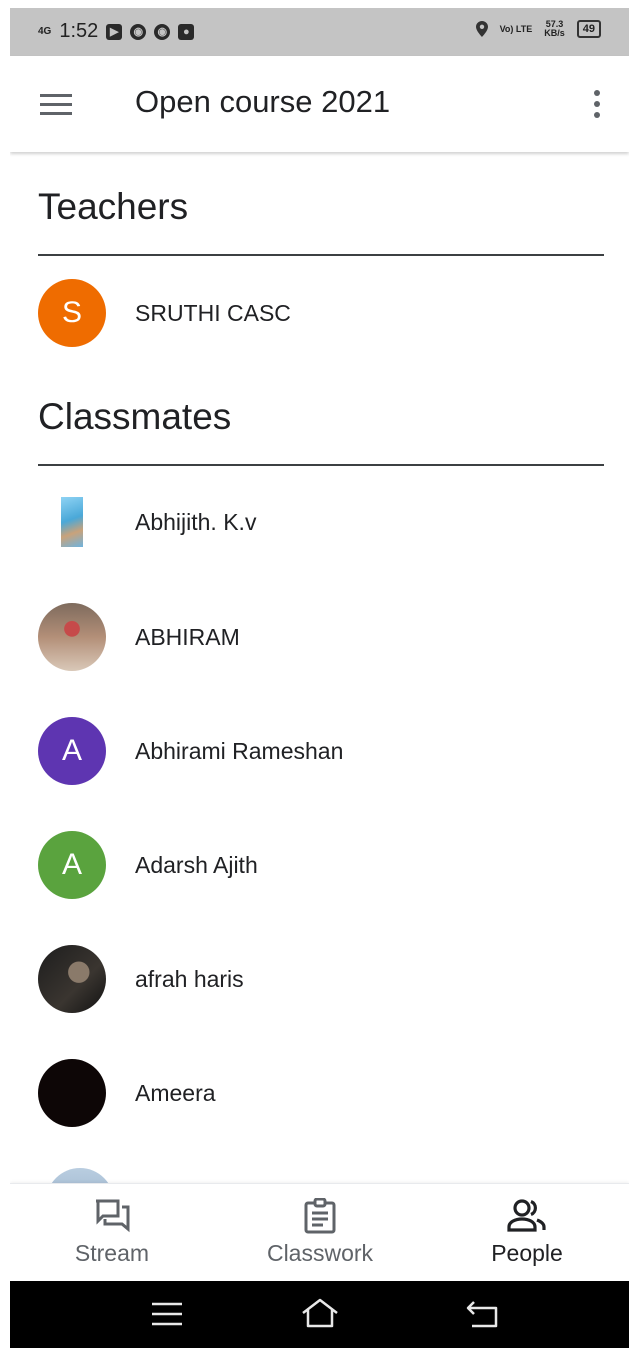  Describe the element at coordinates (321, 1093) in the screenshot. I see `classmate-row: Ameera` at that location.